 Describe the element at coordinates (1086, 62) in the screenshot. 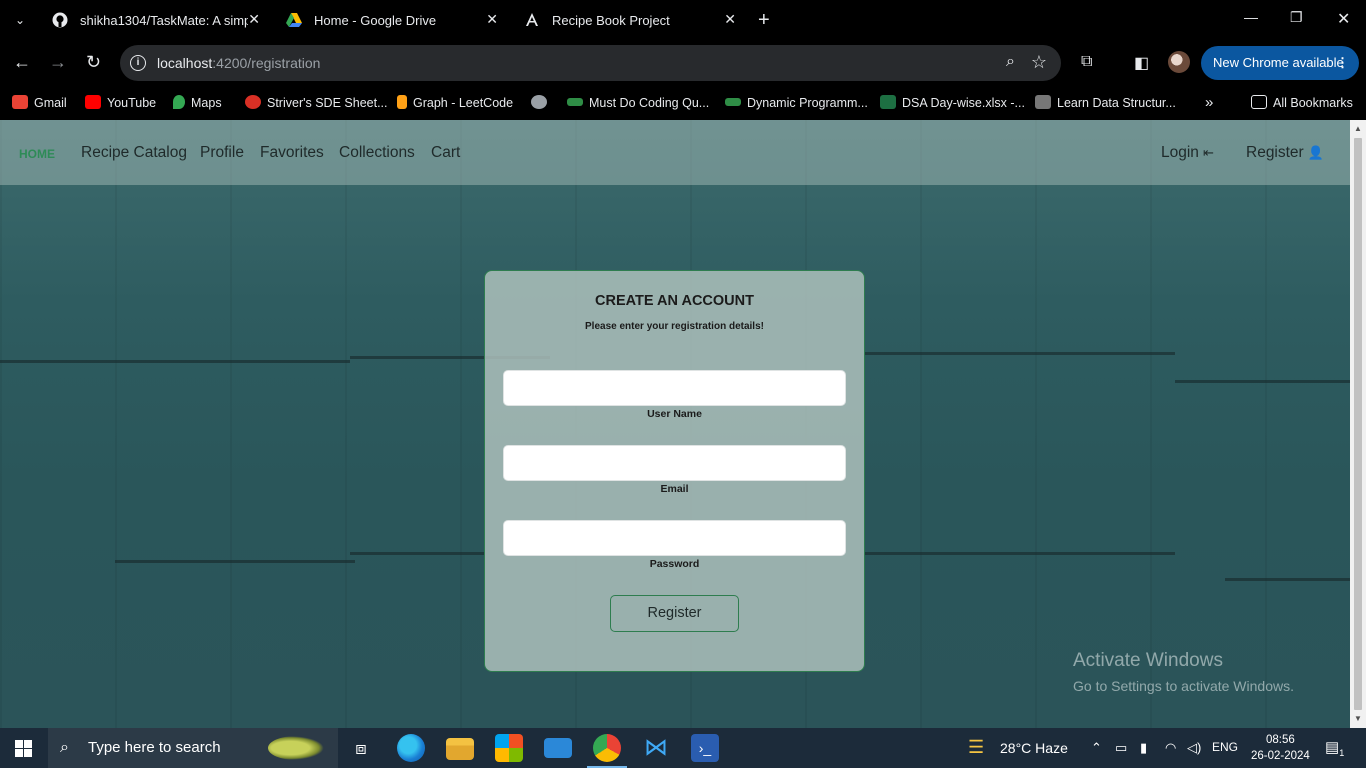

I see `extensions-icon: ⧉` at that location.